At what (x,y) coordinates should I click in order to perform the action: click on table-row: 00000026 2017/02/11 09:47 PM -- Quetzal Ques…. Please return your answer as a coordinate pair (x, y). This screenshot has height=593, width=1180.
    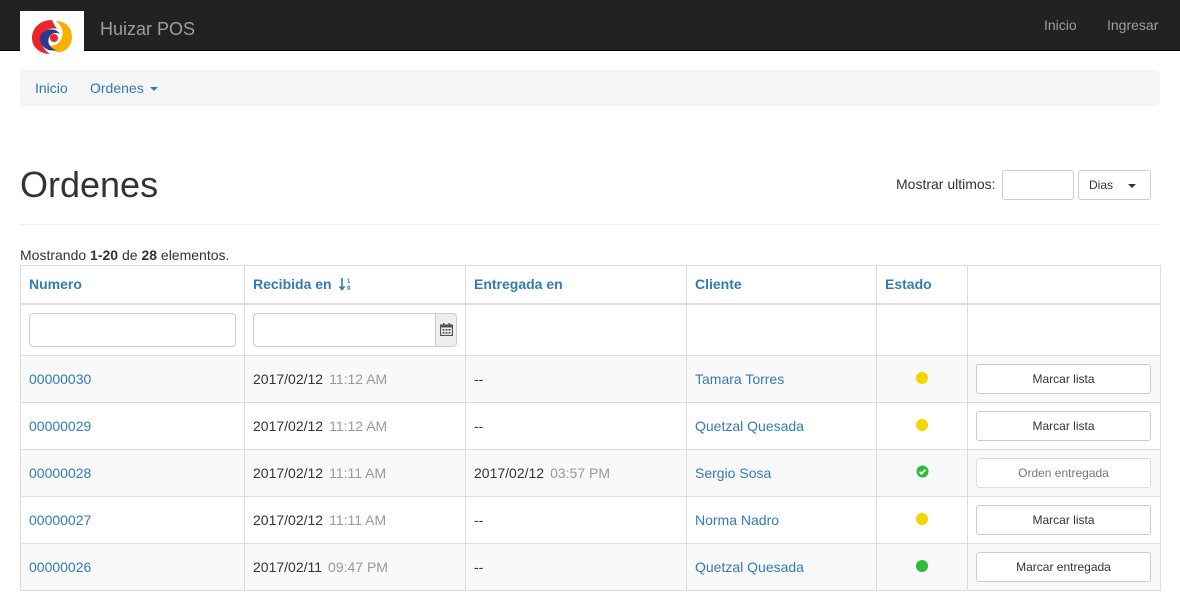
    Looking at the image, I should click on (590, 567).